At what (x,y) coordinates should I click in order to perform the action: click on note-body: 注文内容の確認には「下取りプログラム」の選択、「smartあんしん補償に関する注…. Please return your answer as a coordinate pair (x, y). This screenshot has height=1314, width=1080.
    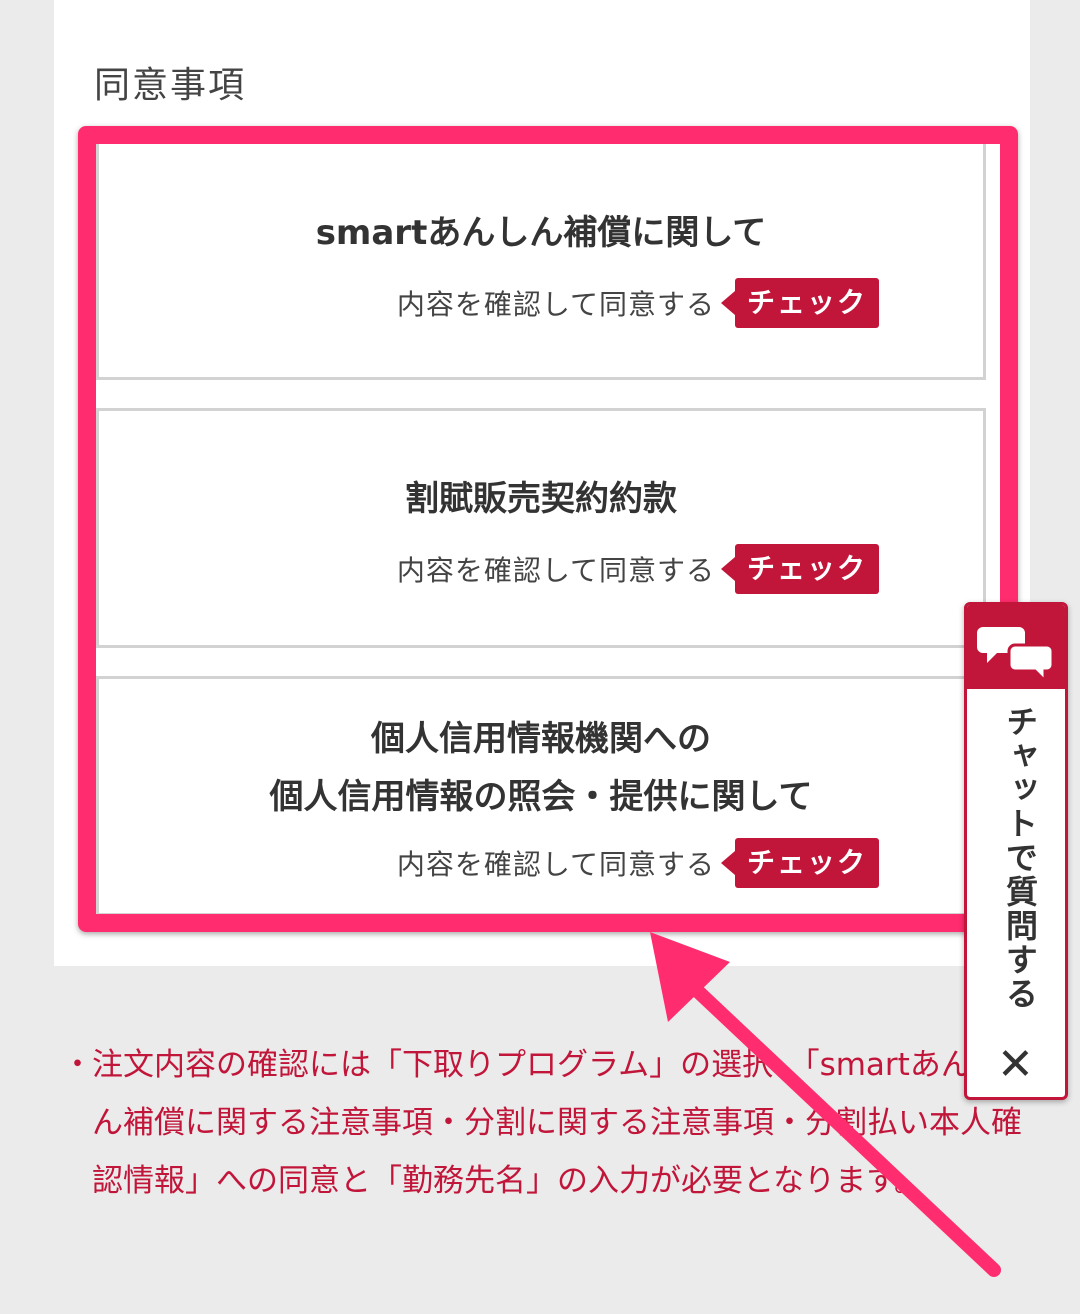
    Looking at the image, I should click on (557, 1123).